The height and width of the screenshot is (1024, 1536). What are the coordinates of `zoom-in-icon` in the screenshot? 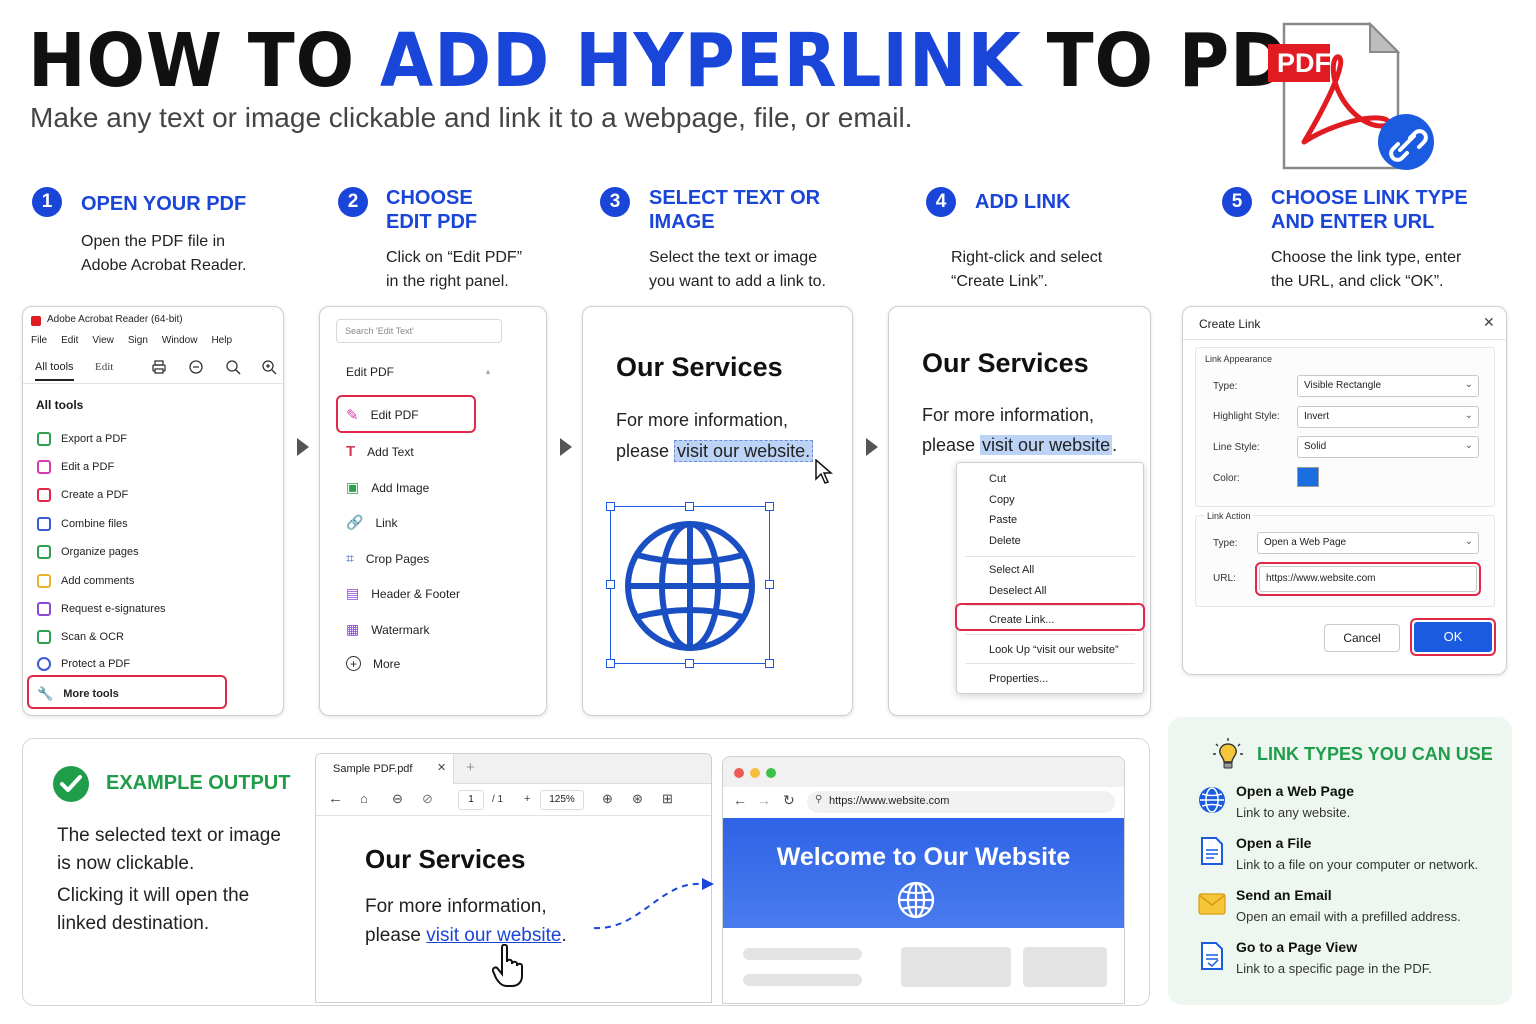 It's located at (269, 367).